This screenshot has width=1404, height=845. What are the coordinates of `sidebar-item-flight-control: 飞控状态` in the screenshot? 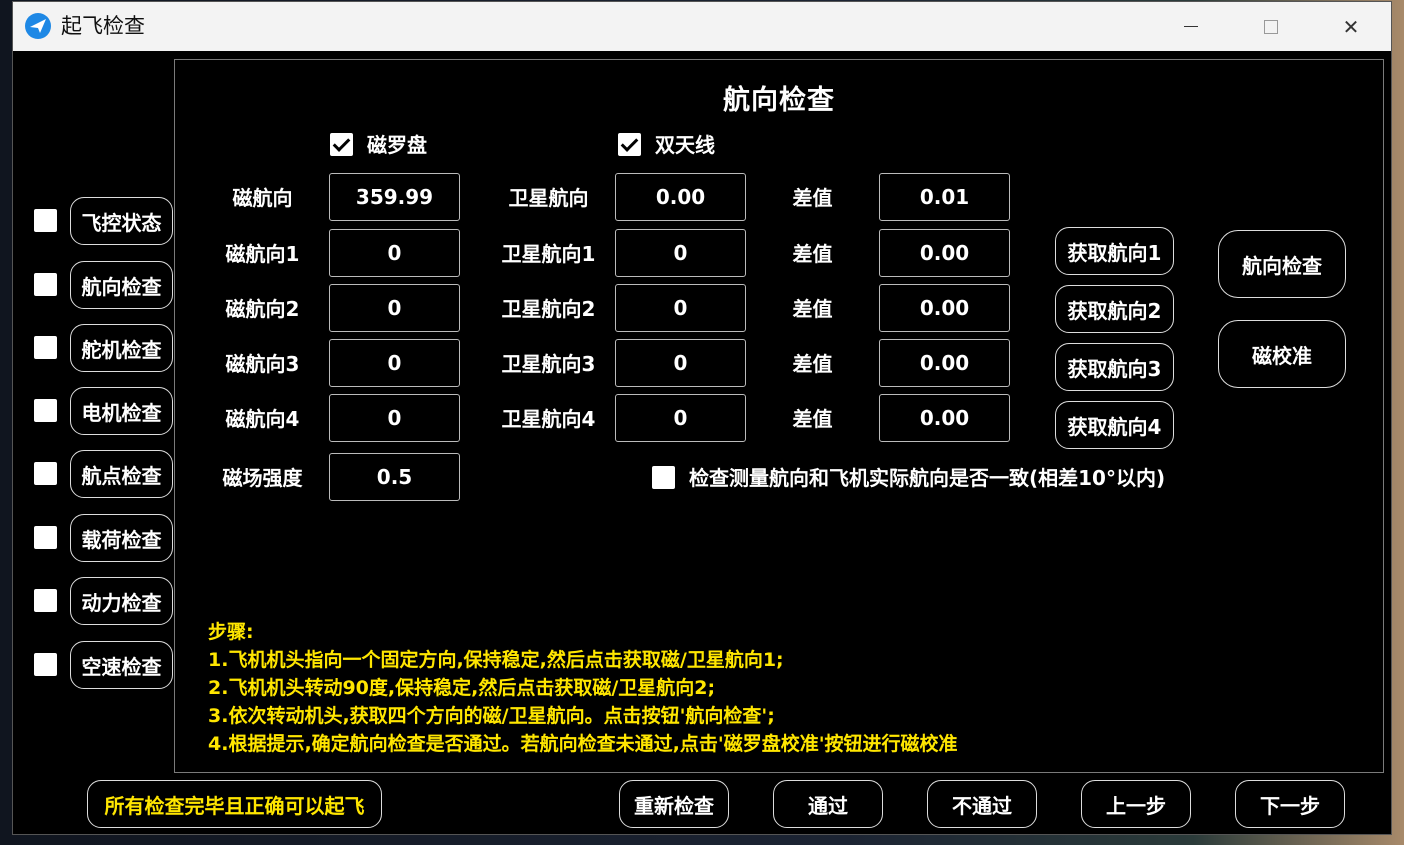 It's located at (121, 221).